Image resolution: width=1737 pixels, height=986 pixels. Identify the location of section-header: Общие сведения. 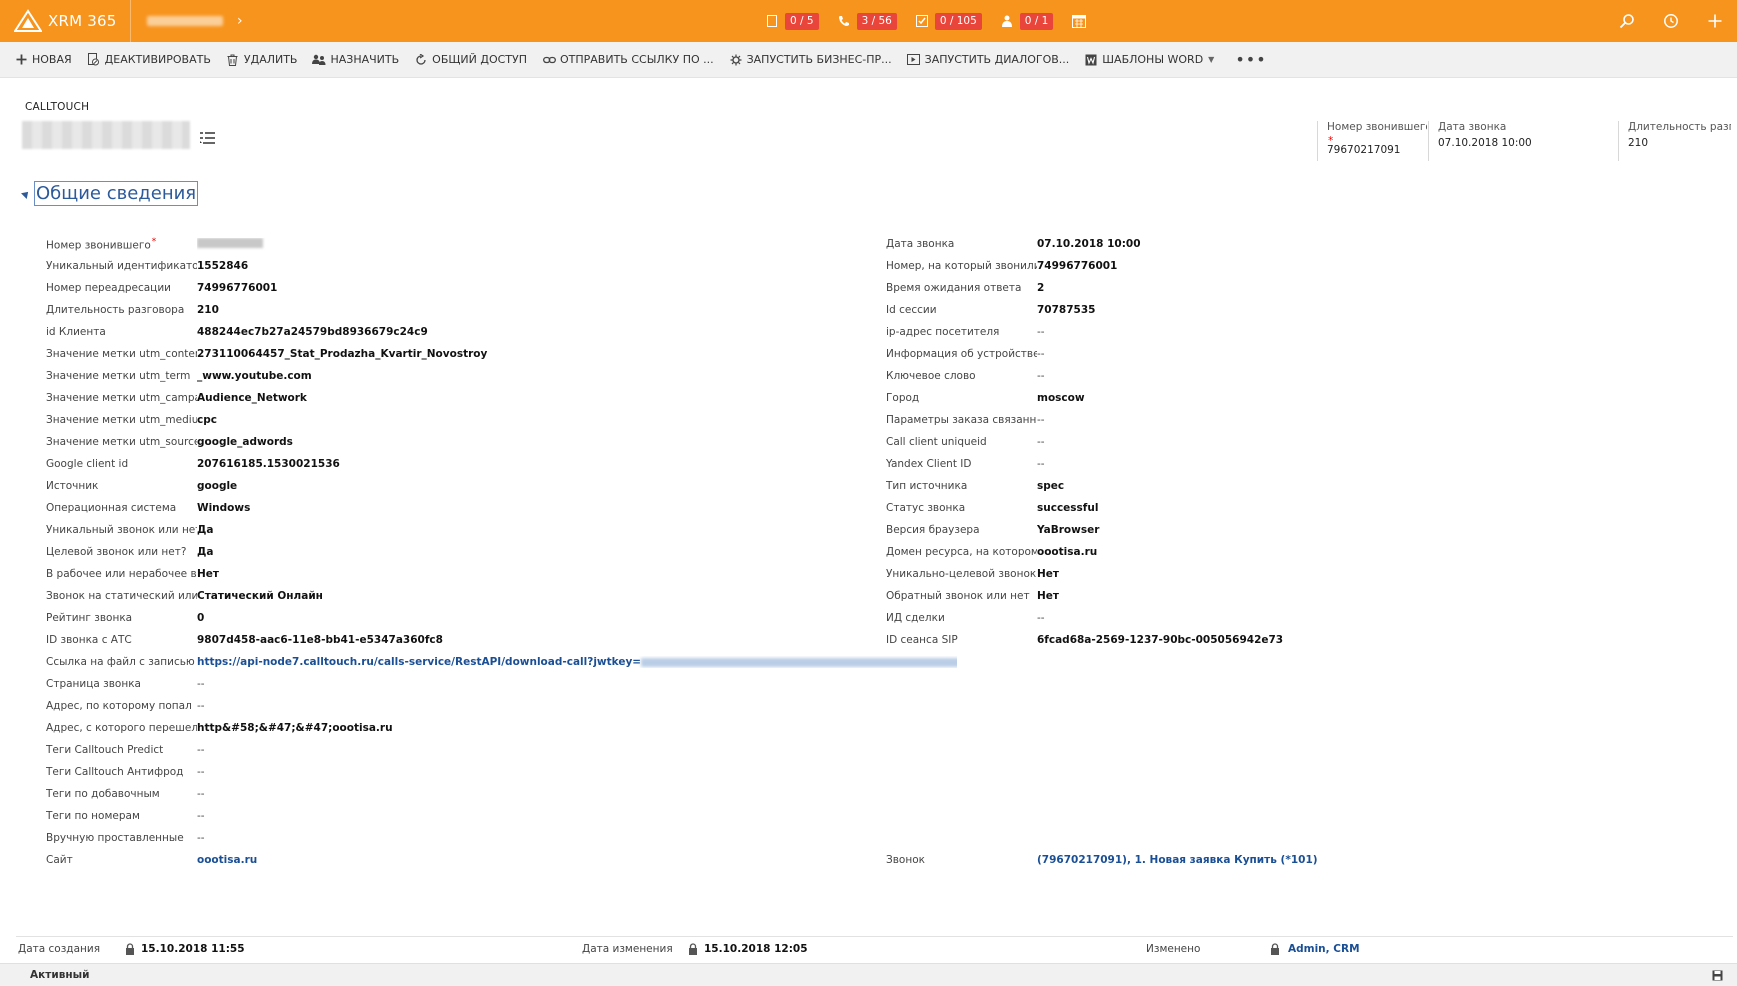
(110, 193).